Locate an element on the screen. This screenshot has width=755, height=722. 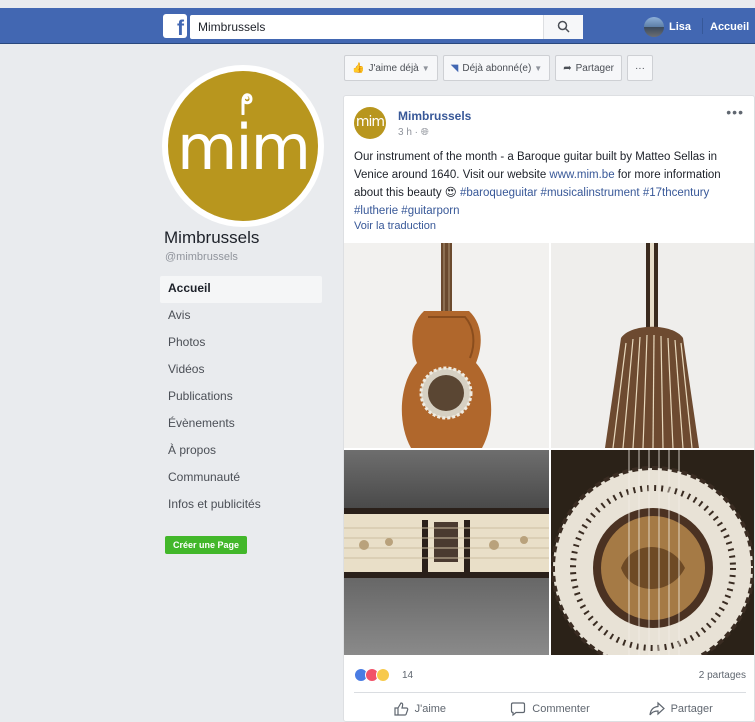
comment-label: Commenter is located at coordinates (561, 709).